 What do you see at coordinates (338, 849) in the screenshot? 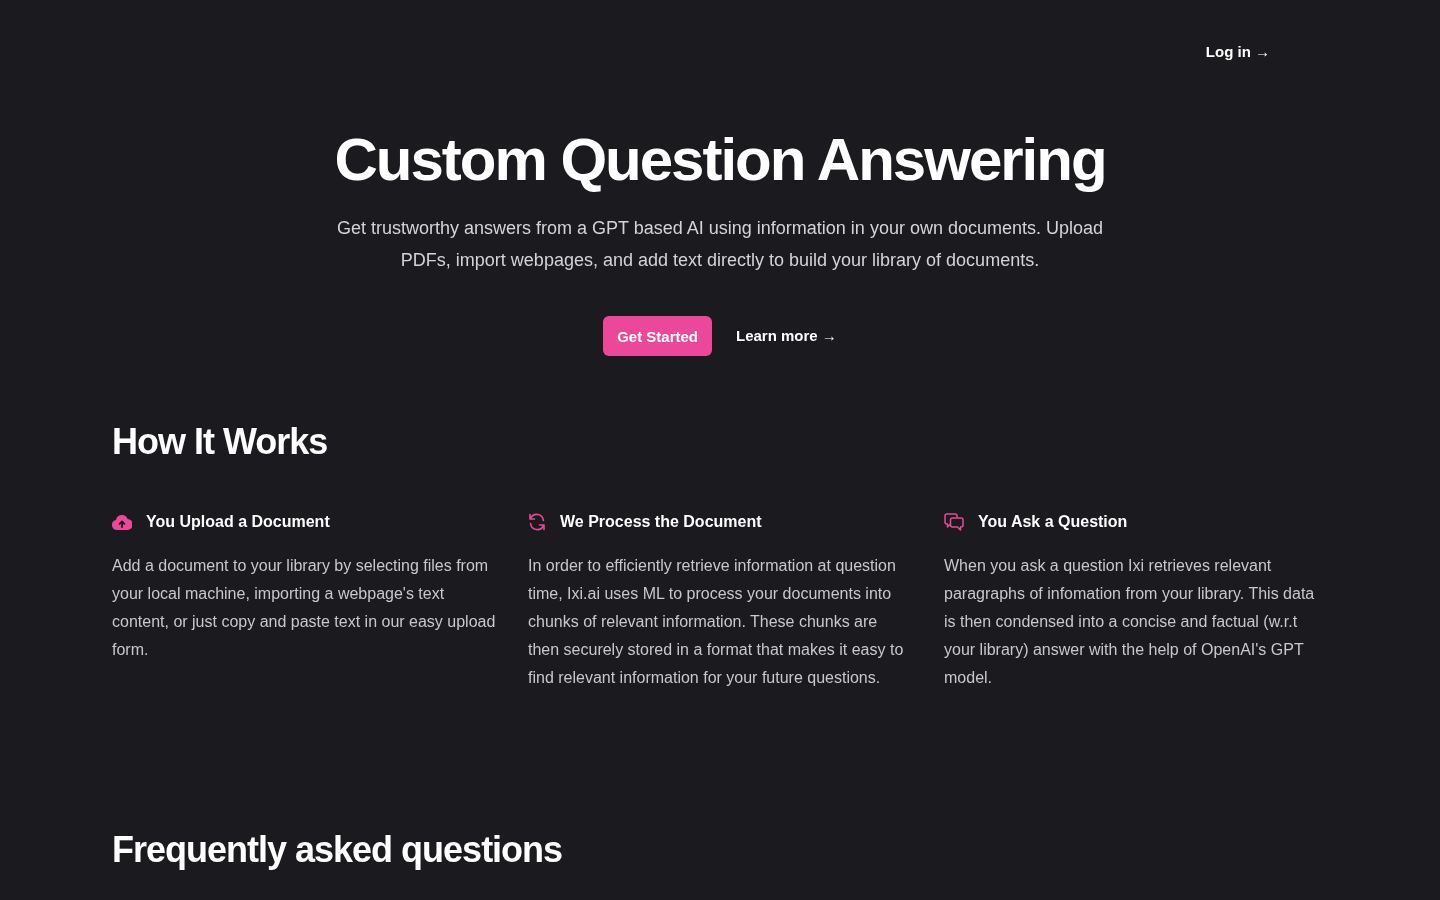
I see `section-heading: Frequently asked questions` at bounding box center [338, 849].